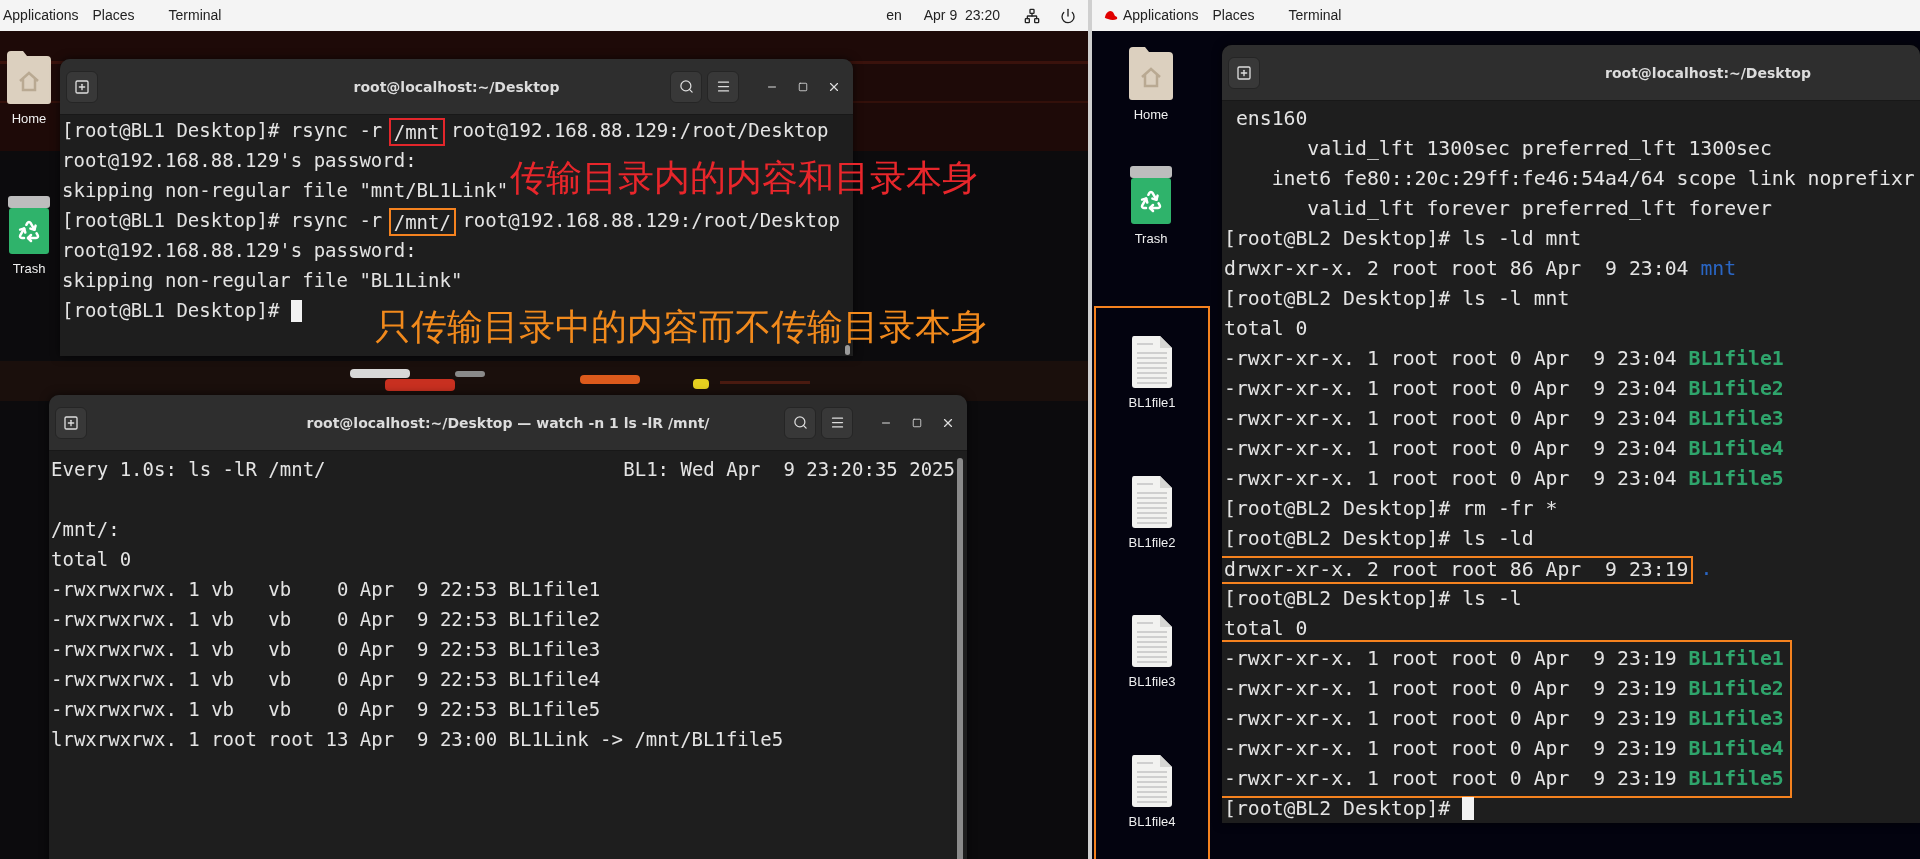  Describe the element at coordinates (262, 280) in the screenshot. I see `terminal-text: skipping non-regular file "BL1Link"` at that location.